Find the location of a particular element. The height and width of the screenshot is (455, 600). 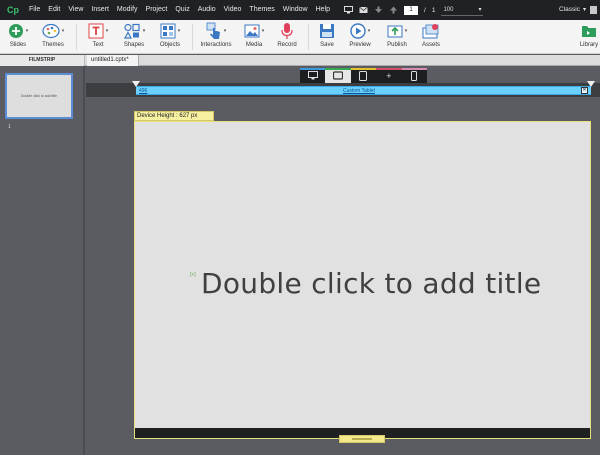

menu-quiz: Quiz is located at coordinates (182, 10).